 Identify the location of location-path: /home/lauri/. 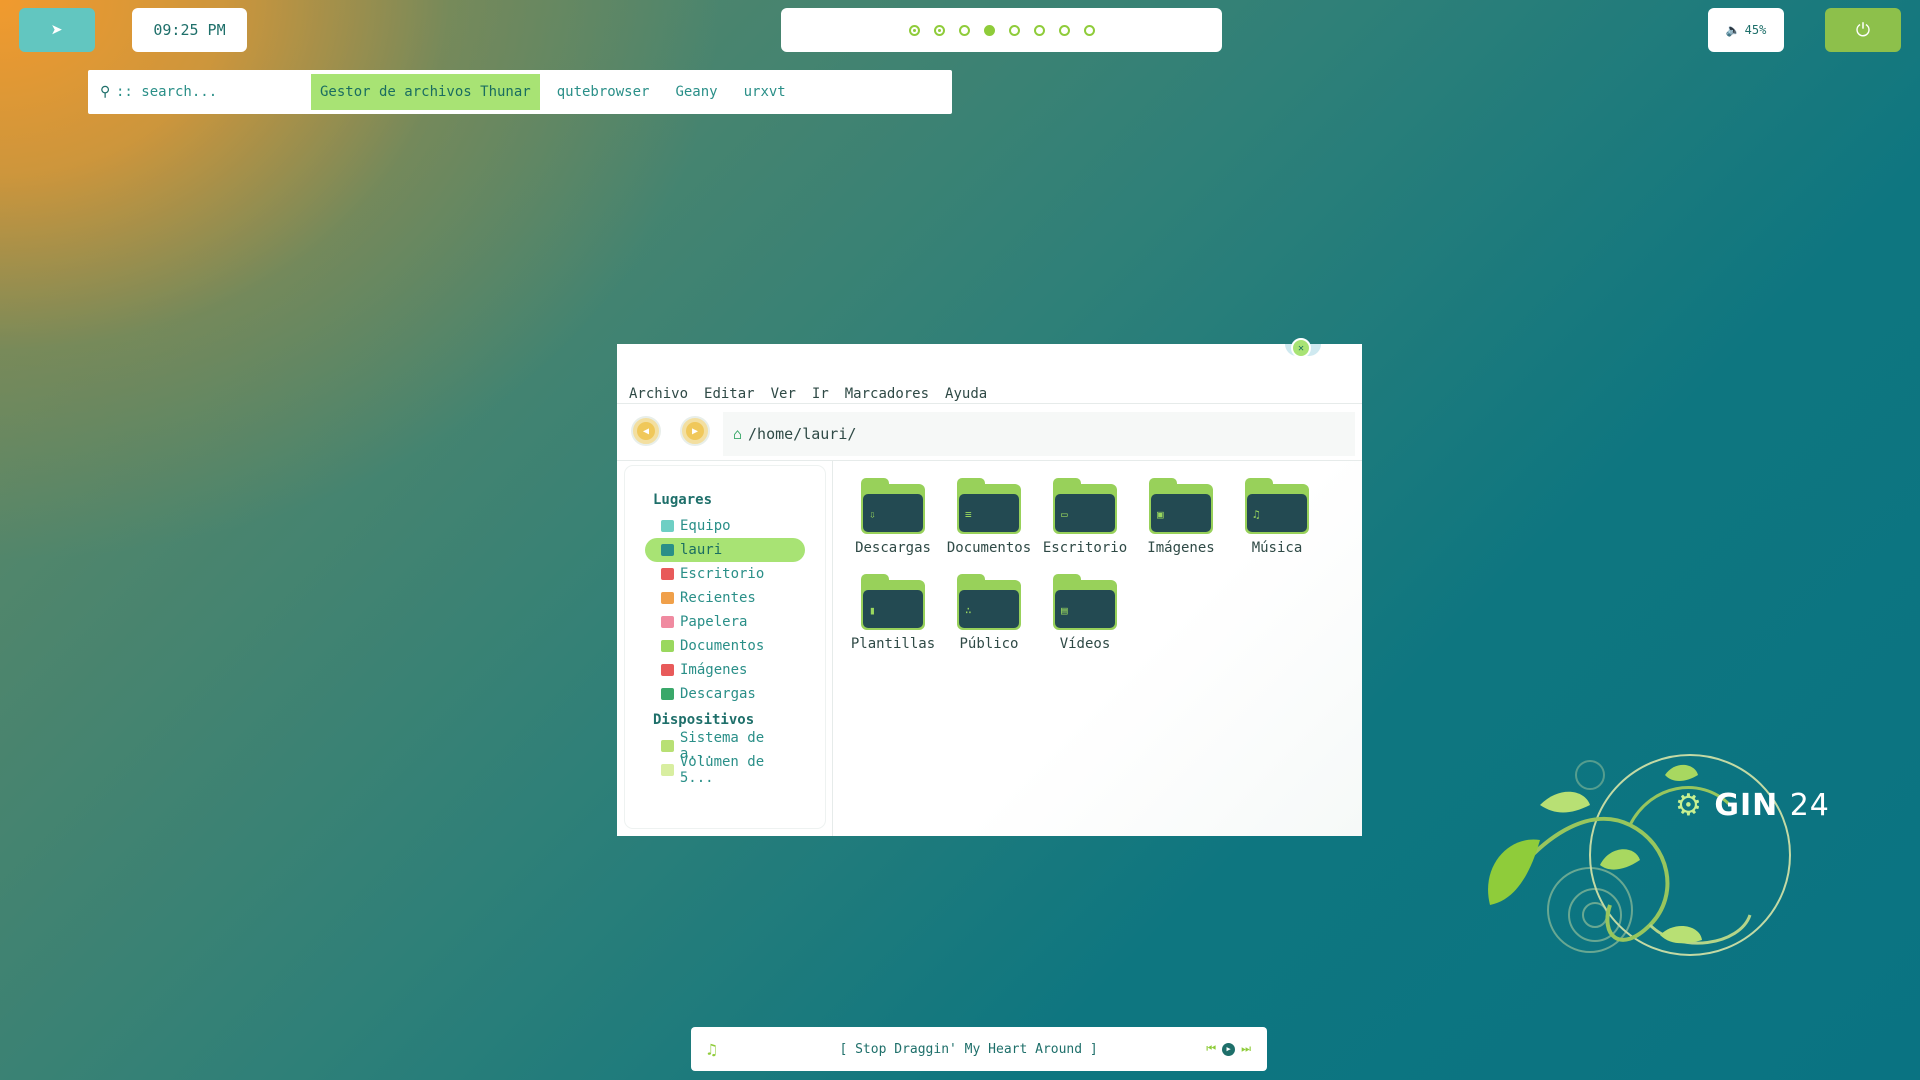
(802, 434).